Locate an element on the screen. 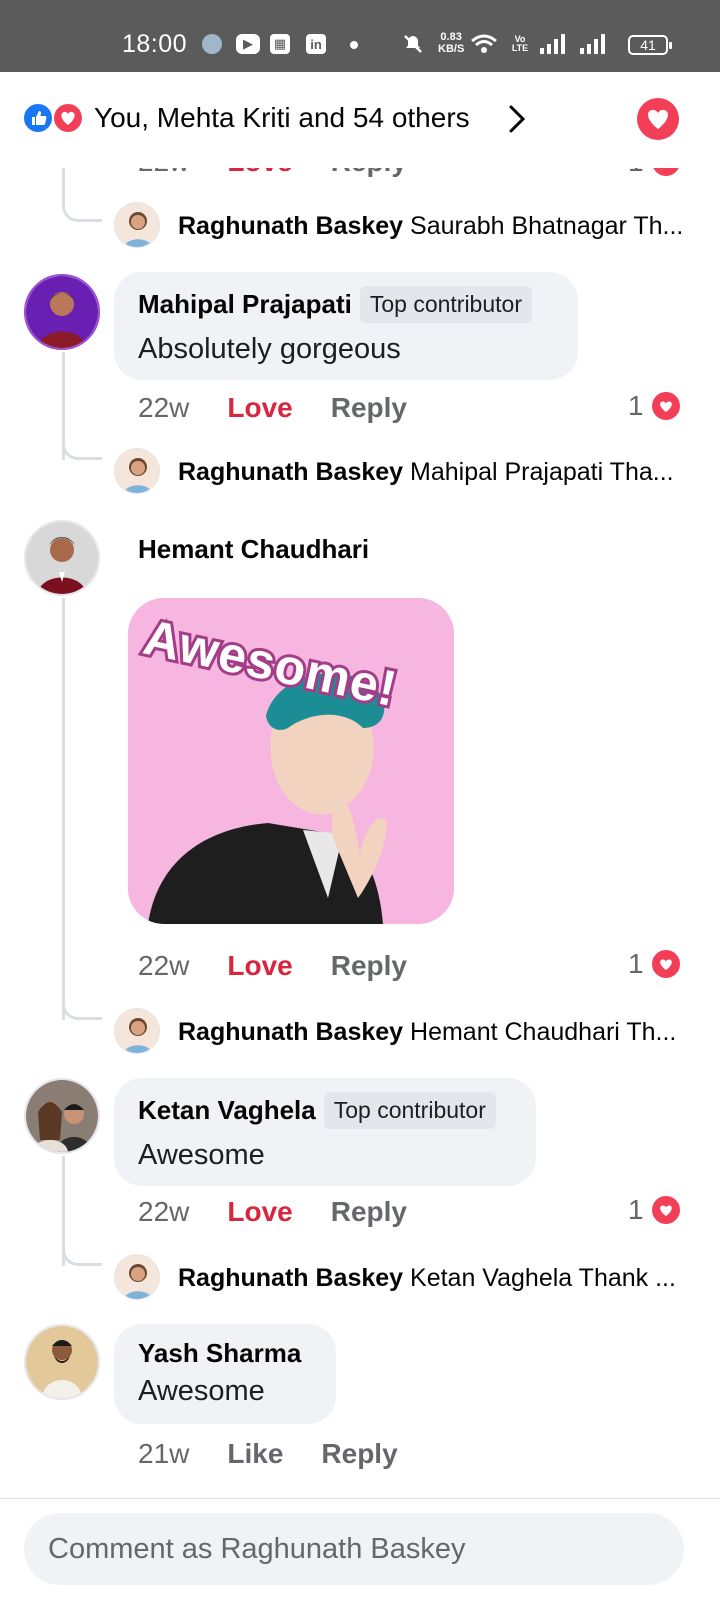  like-button: Like is located at coordinates (255, 1454).